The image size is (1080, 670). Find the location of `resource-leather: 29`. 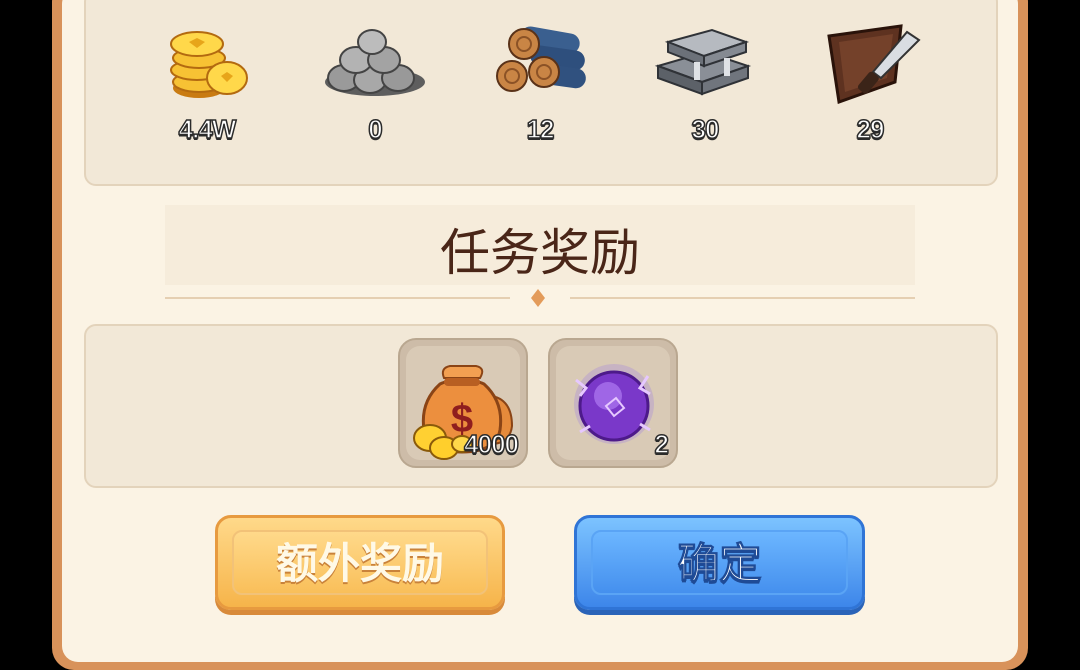

resource-leather: 29 is located at coordinates (870, 97).